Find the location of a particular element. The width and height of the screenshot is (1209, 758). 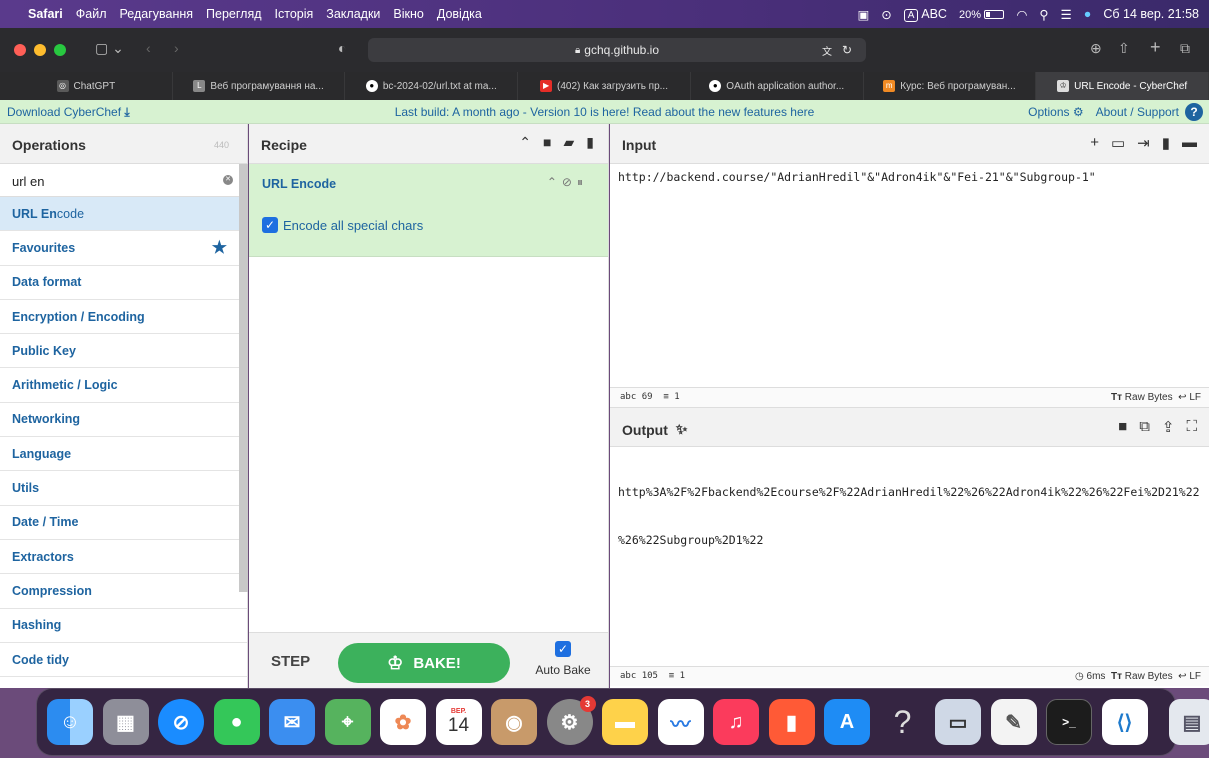

category-hashing: Hashing is located at coordinates (123, 626).